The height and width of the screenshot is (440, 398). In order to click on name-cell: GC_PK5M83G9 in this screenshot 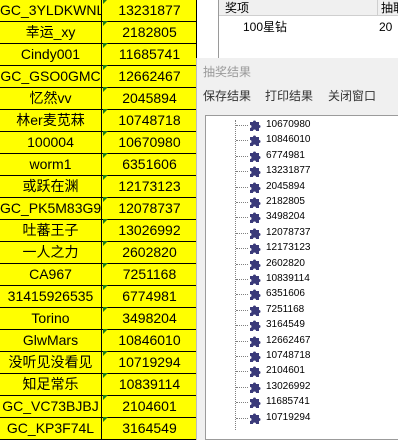, I will do `click(51, 208)`.